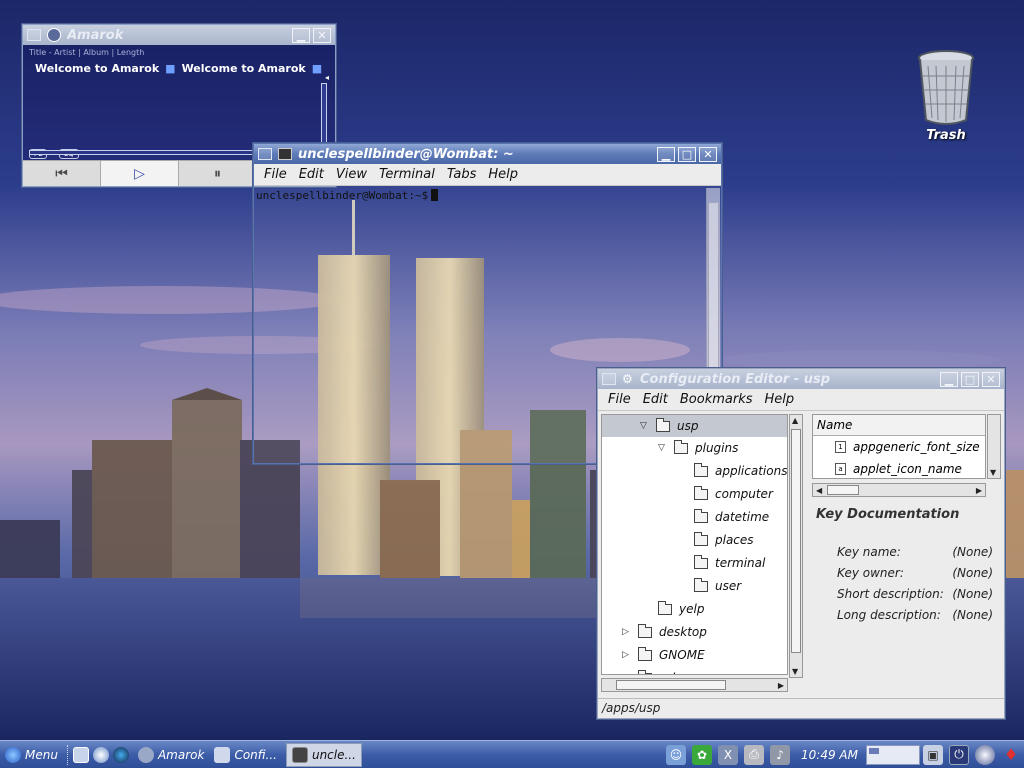 The width and height of the screenshot is (1024, 768). I want to click on tree-horizontal-scrollbar: ▶, so click(694, 685).